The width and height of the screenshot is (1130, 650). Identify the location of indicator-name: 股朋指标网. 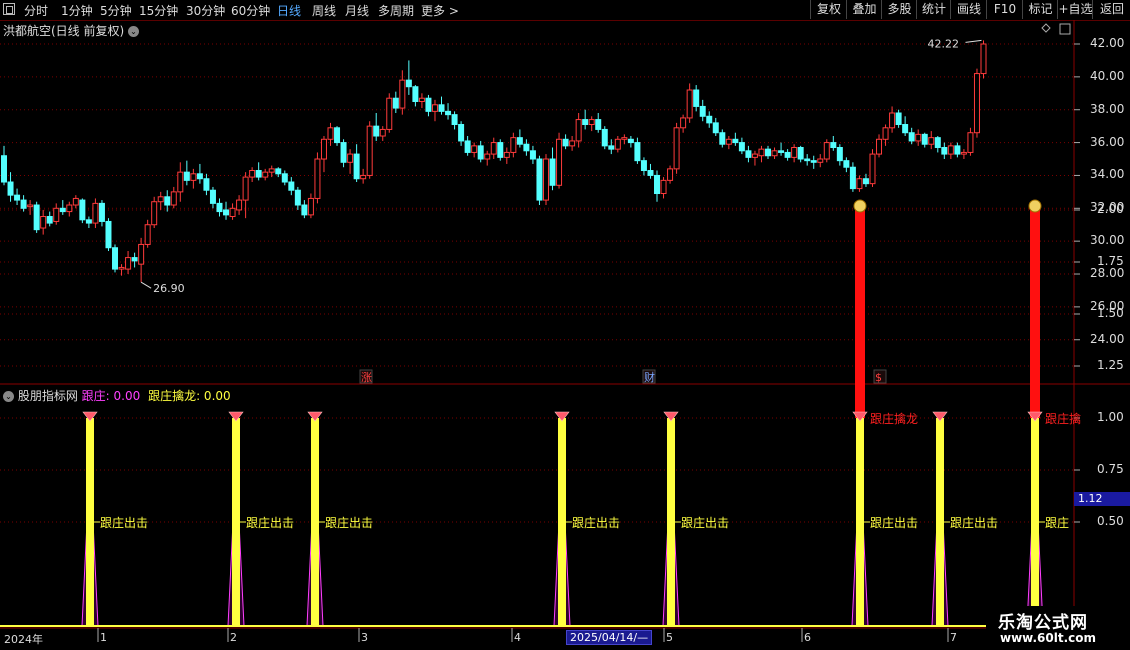
(48, 396).